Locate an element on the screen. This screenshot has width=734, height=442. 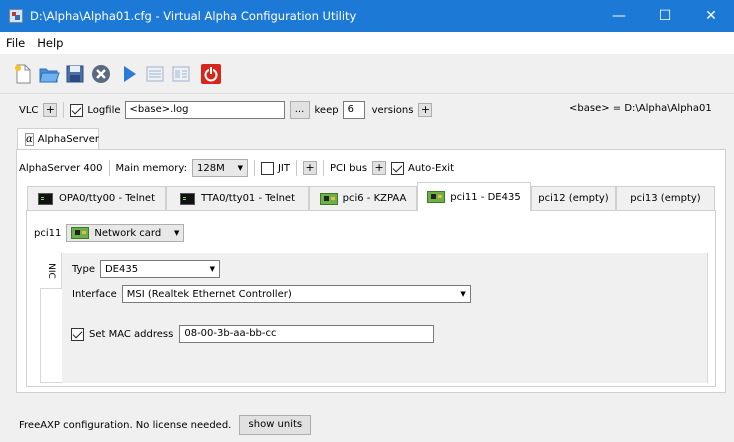
menu-bar: File Help is located at coordinates (367, 43).